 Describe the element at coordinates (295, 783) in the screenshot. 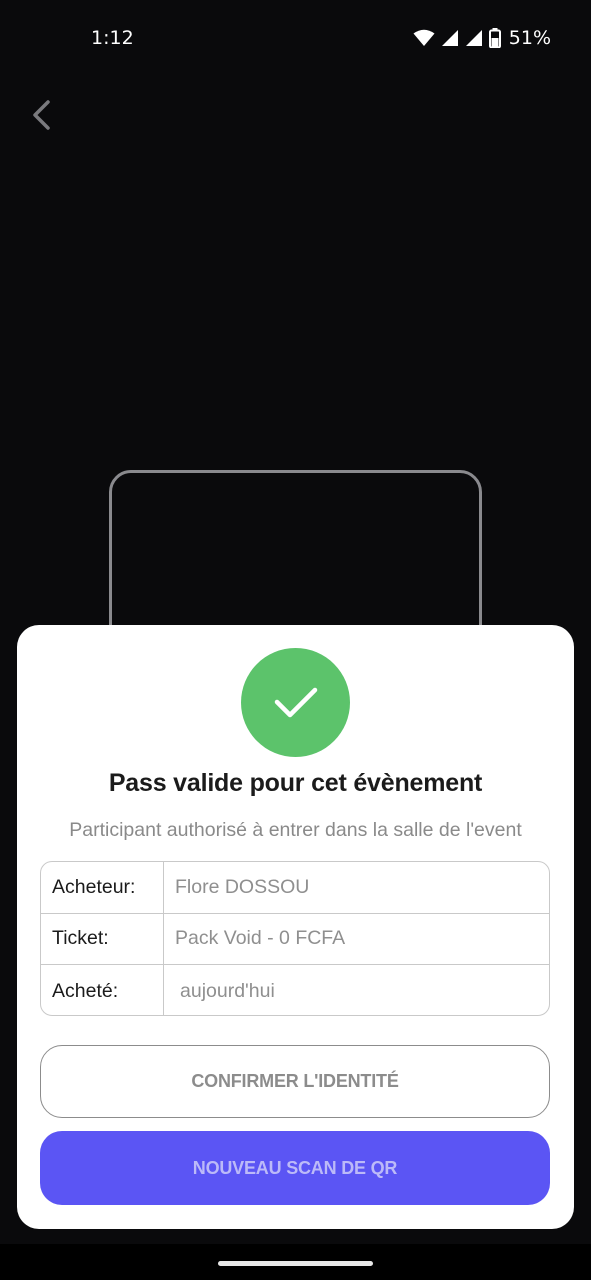

I see `result-title: Pass valide pour cet évènement` at that location.